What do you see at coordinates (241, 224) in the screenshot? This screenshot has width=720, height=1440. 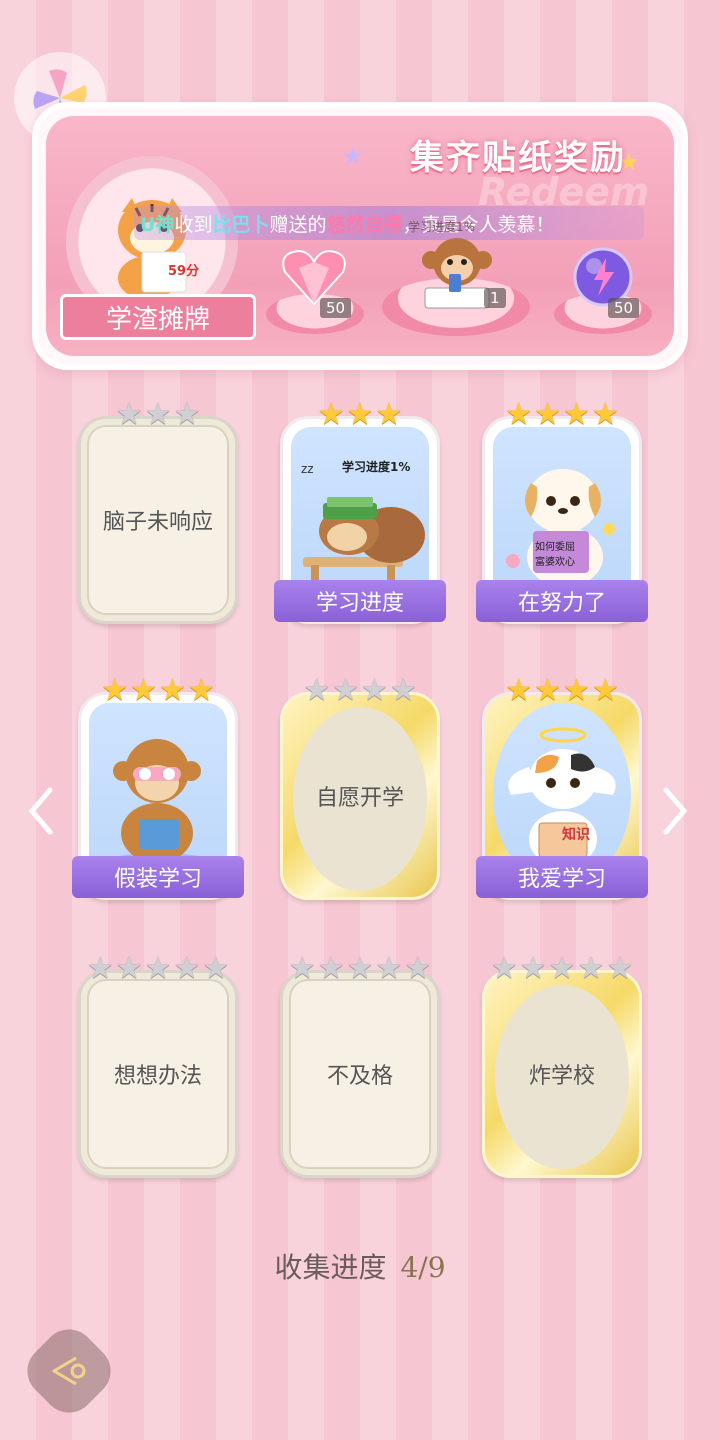 I see `ticker-friend: 比巴卜` at bounding box center [241, 224].